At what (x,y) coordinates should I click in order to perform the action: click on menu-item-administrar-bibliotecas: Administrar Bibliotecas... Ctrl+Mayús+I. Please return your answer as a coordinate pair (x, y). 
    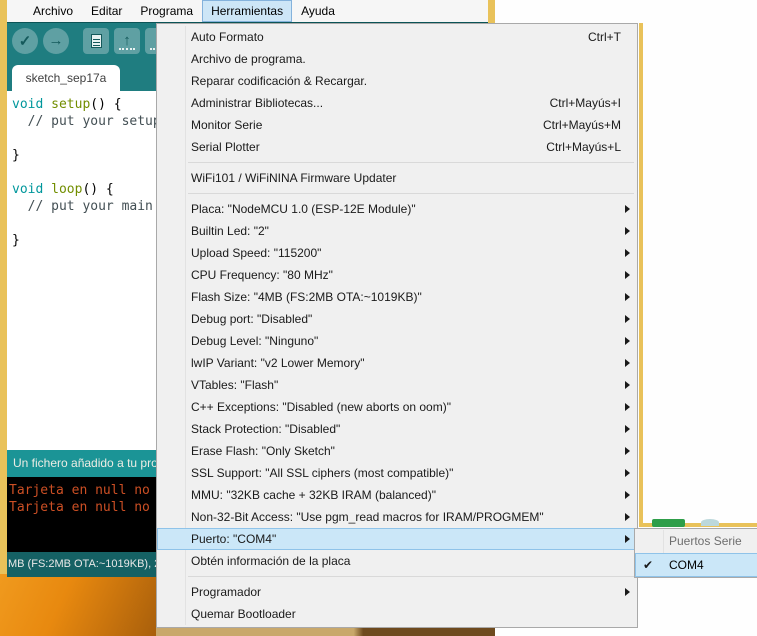
    Looking at the image, I should click on (397, 103).